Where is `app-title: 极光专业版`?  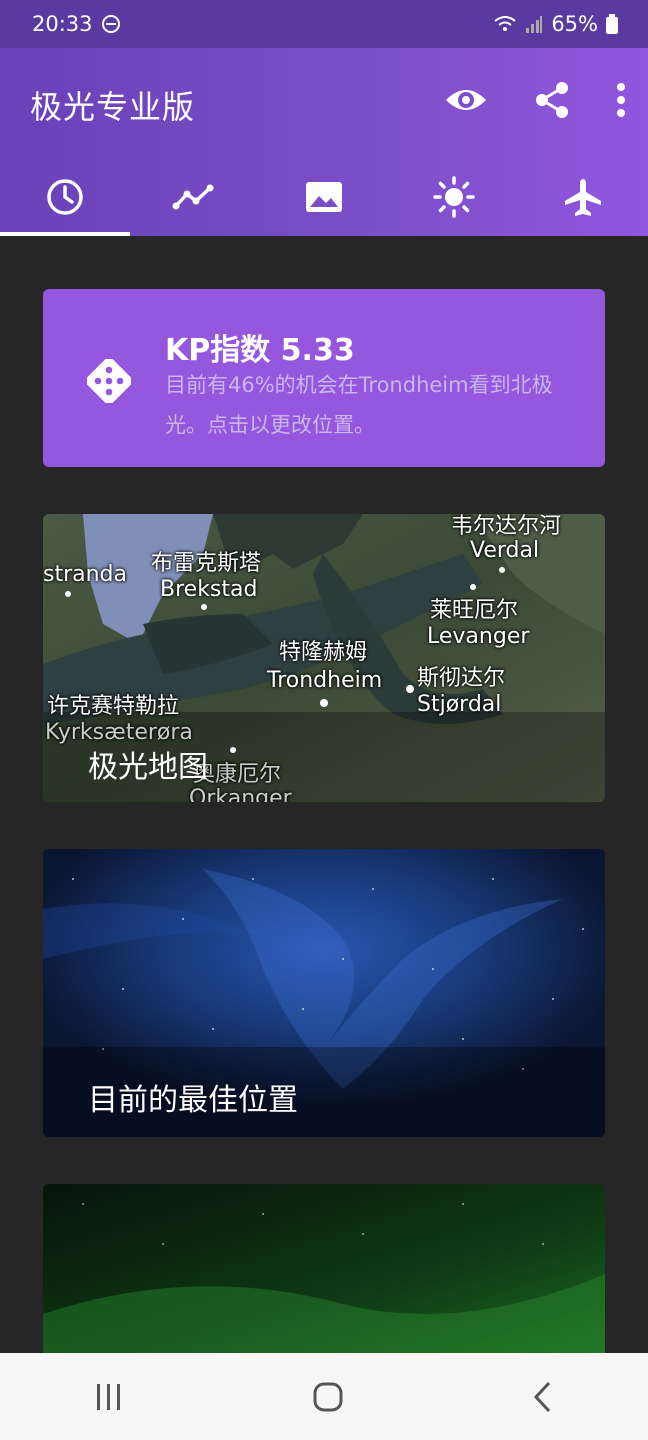 app-title: 极光专业版 is located at coordinates (113, 107).